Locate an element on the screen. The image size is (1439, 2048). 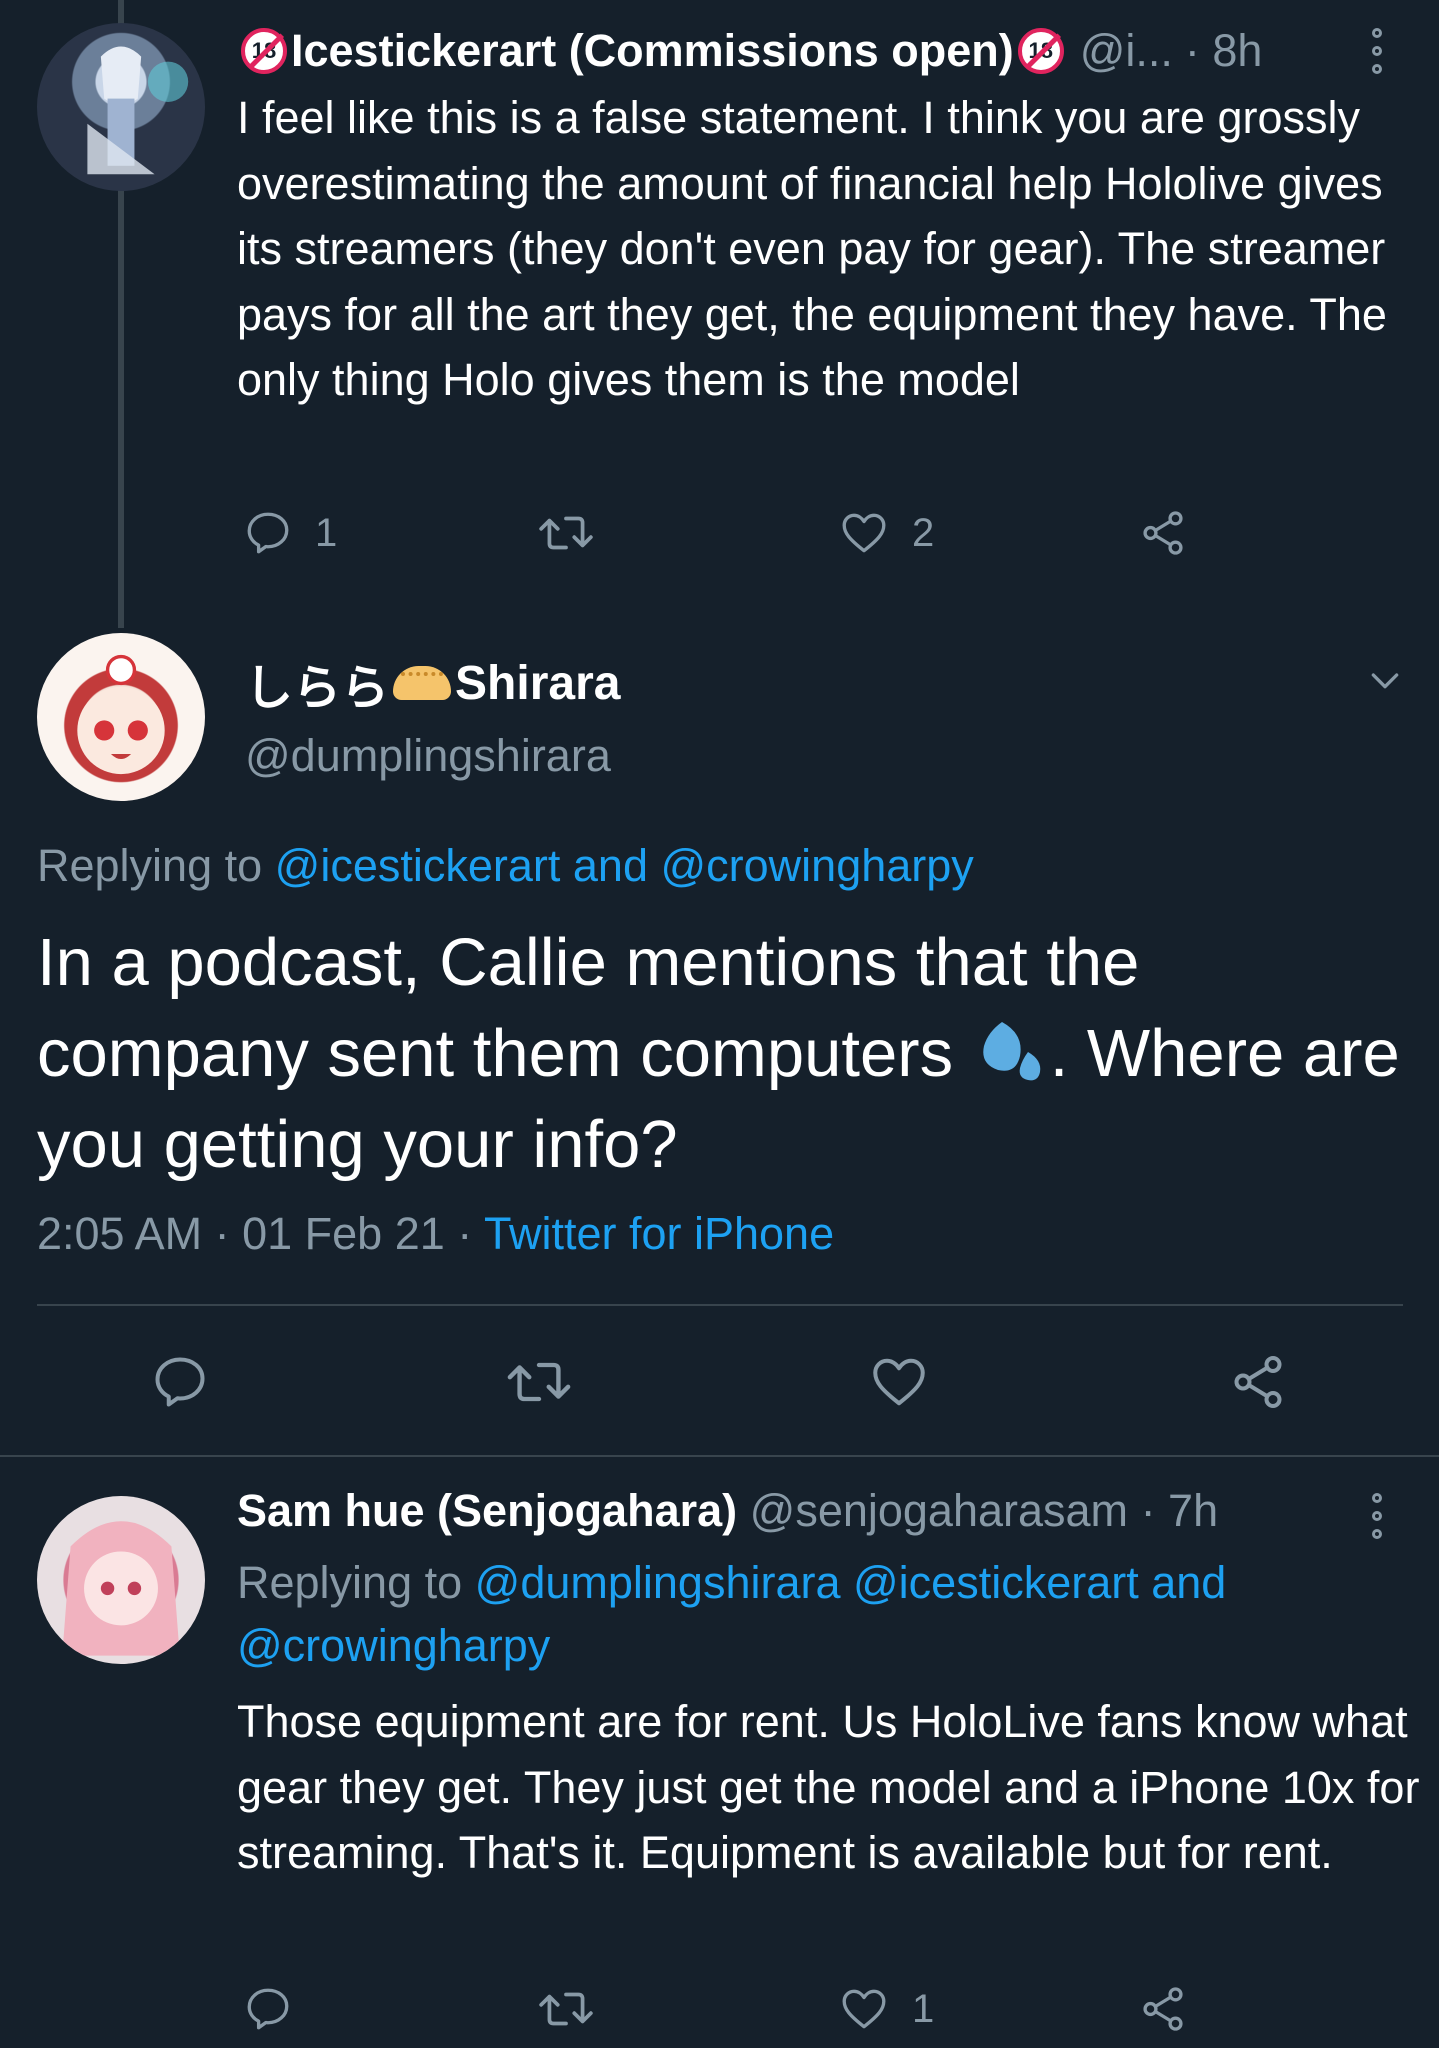
tweet2-handle: @dumplingshirara is located at coordinates (428, 756).